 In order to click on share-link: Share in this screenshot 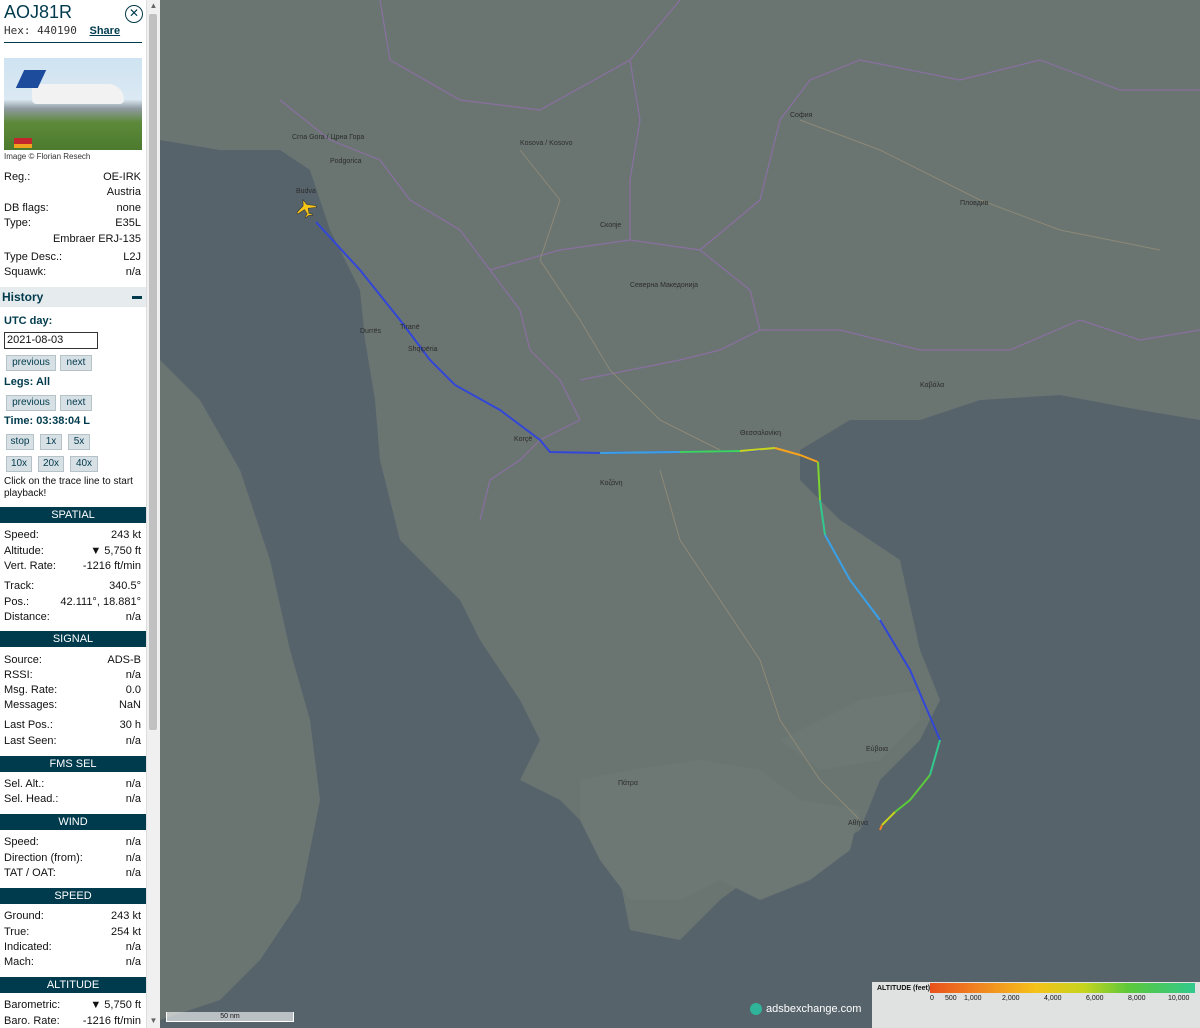, I will do `click(105, 31)`.